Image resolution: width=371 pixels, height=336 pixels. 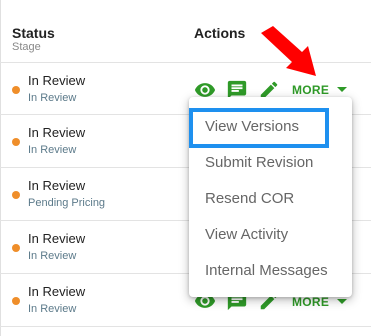 I want to click on highlight-box, so click(x=259, y=128).